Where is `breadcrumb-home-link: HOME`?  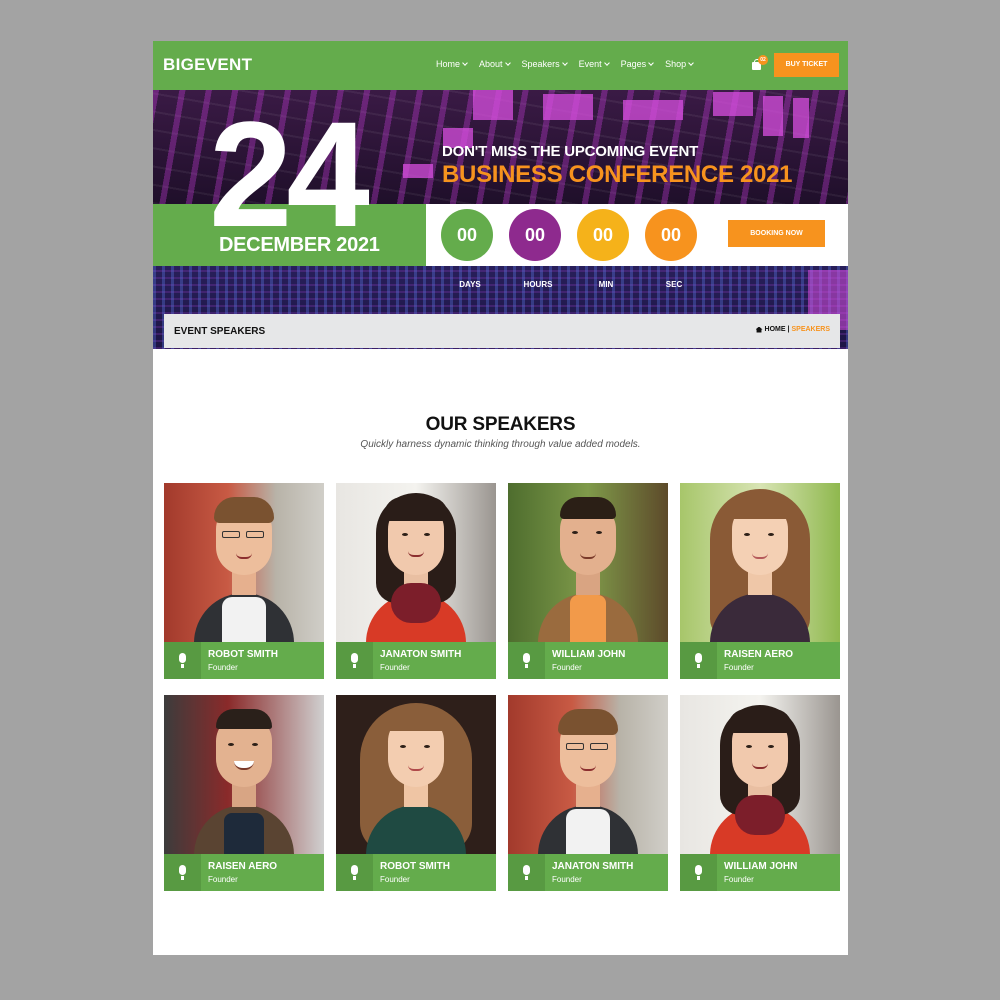 breadcrumb-home-link: HOME is located at coordinates (775, 329).